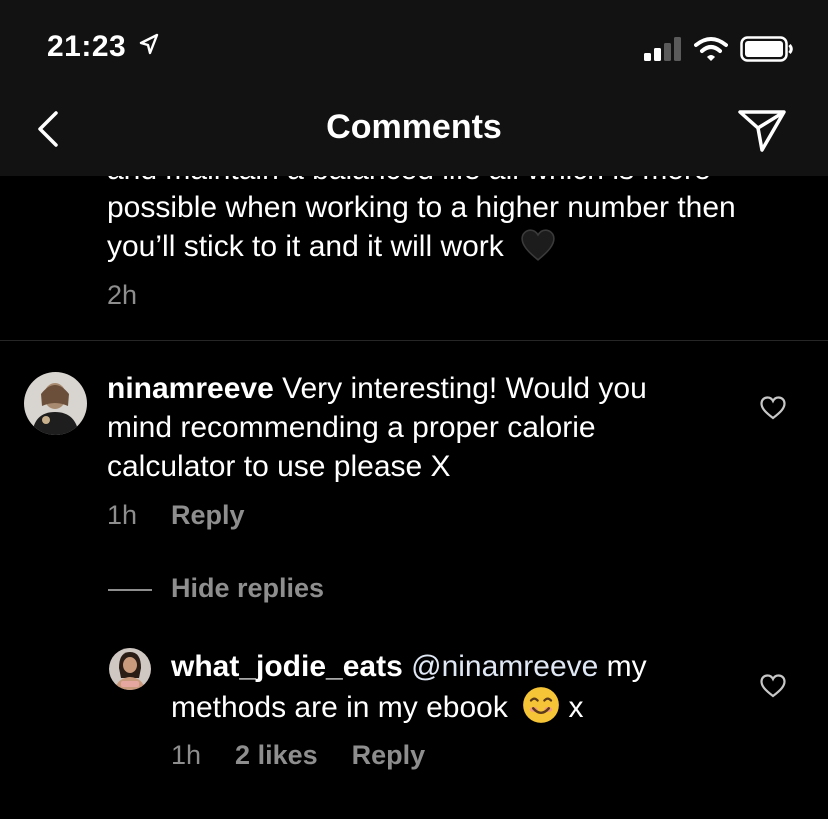 Image resolution: width=828 pixels, height=819 pixels. Describe the element at coordinates (626, 666) in the screenshot. I see `reply-line1-rest: my` at that location.